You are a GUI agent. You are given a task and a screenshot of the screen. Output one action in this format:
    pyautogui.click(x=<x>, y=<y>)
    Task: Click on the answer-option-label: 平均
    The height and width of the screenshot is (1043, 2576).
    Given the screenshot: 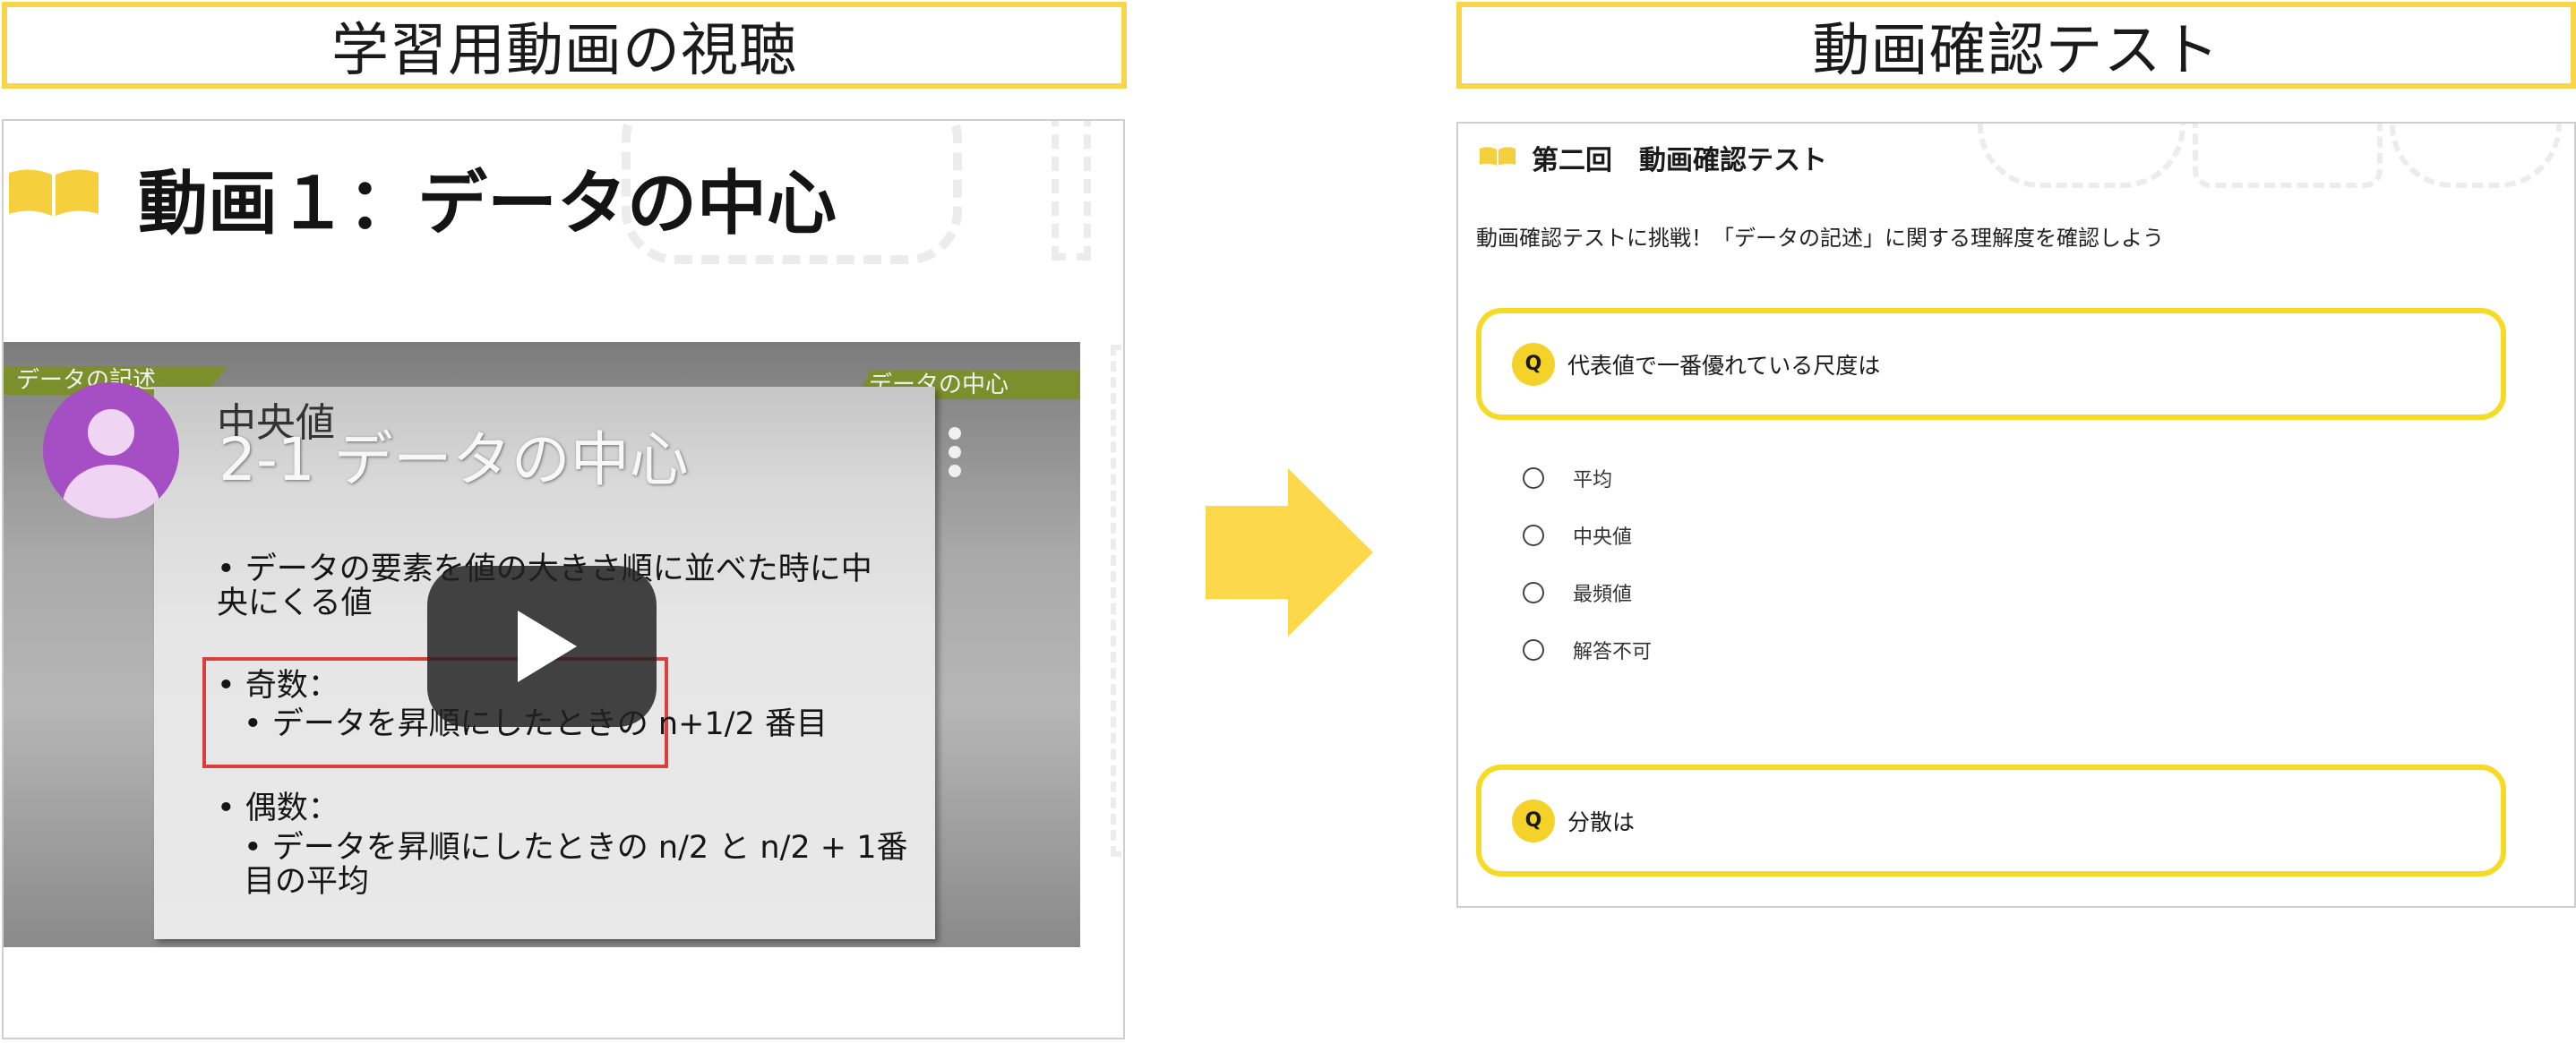 What is the action you would take?
    pyautogui.click(x=1593, y=481)
    